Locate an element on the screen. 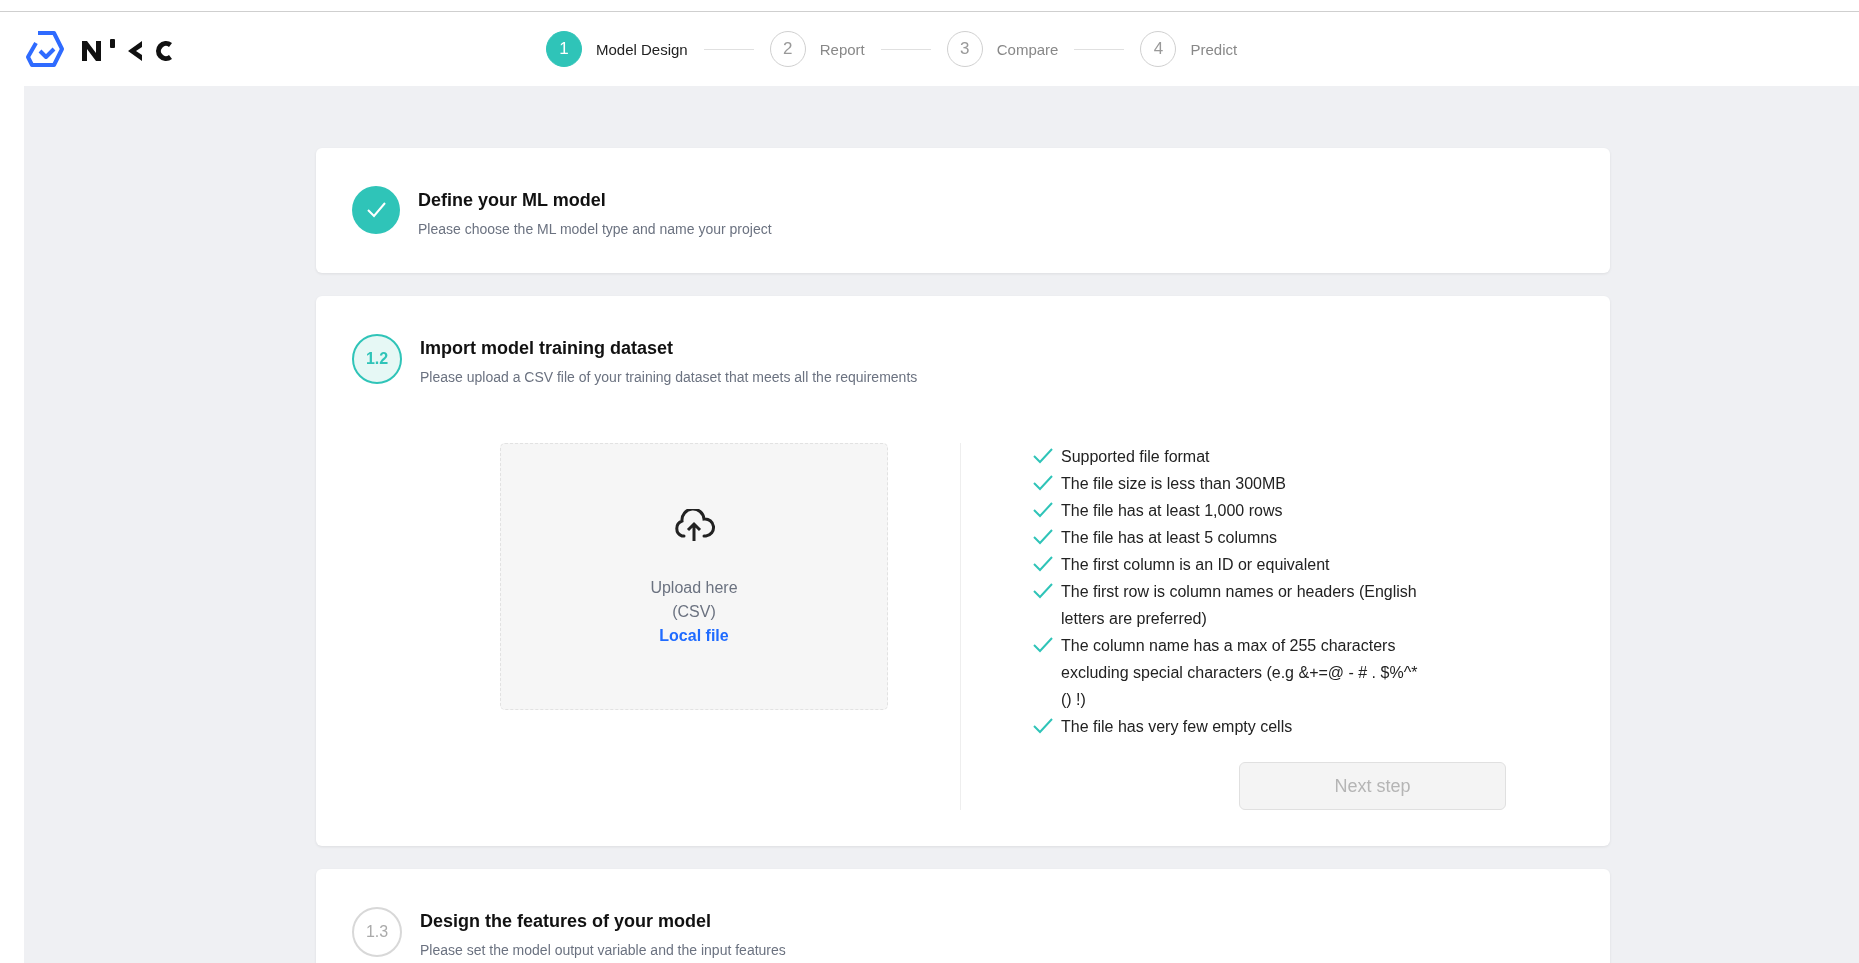 This screenshot has height=963, width=1859. local-file-link: Local file is located at coordinates (694, 635).